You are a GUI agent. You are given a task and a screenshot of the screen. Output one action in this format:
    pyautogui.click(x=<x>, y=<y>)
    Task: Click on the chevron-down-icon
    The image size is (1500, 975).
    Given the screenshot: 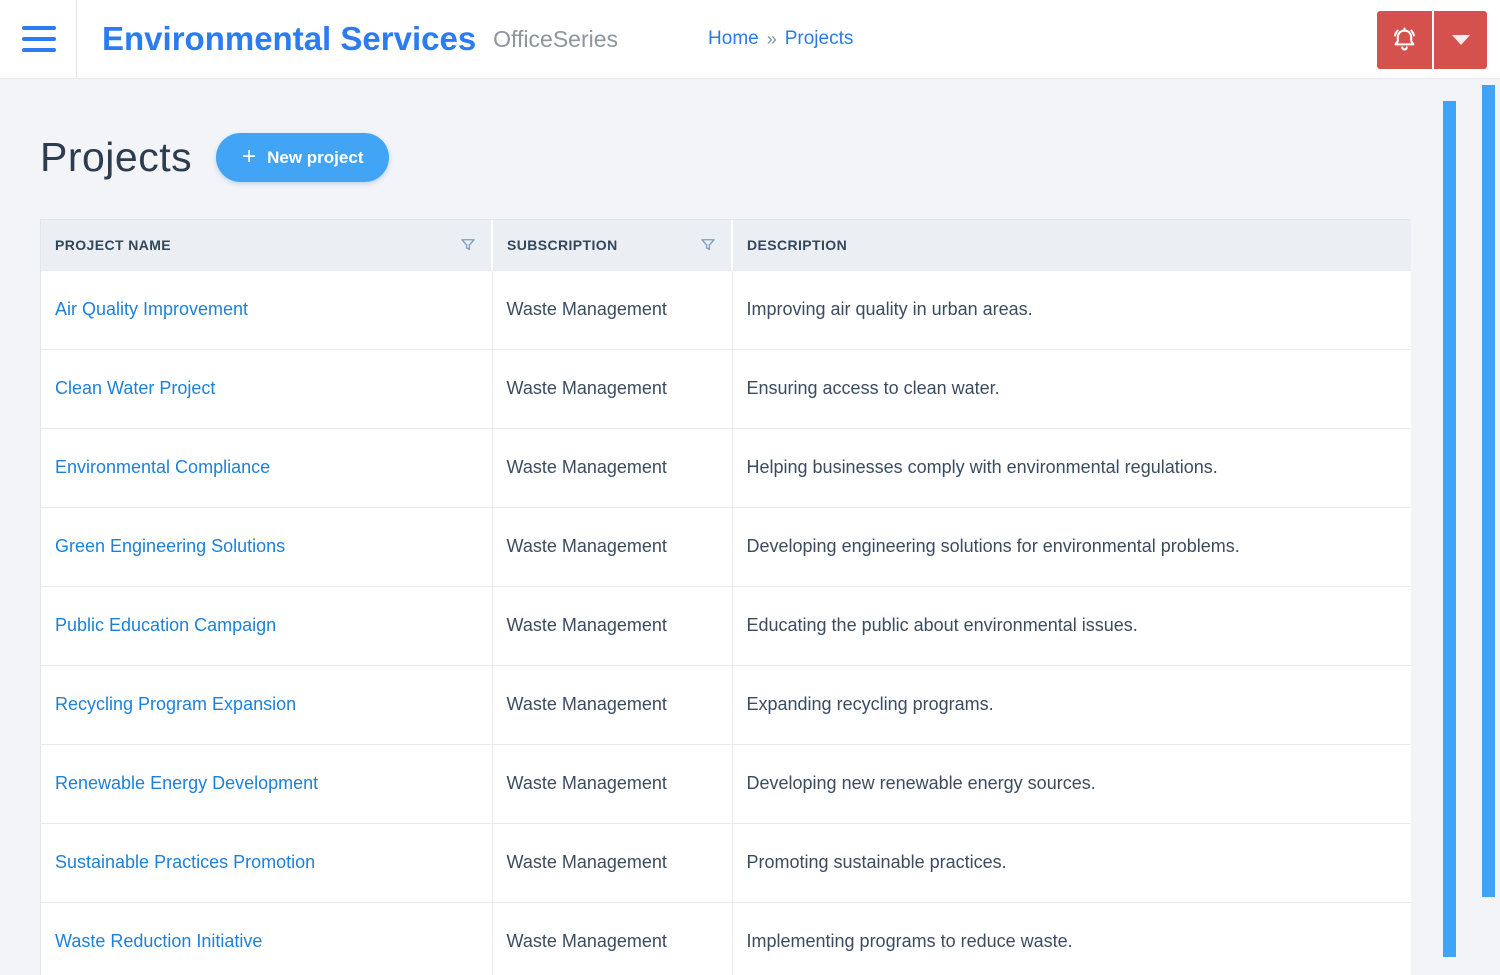 What is the action you would take?
    pyautogui.click(x=1460, y=40)
    